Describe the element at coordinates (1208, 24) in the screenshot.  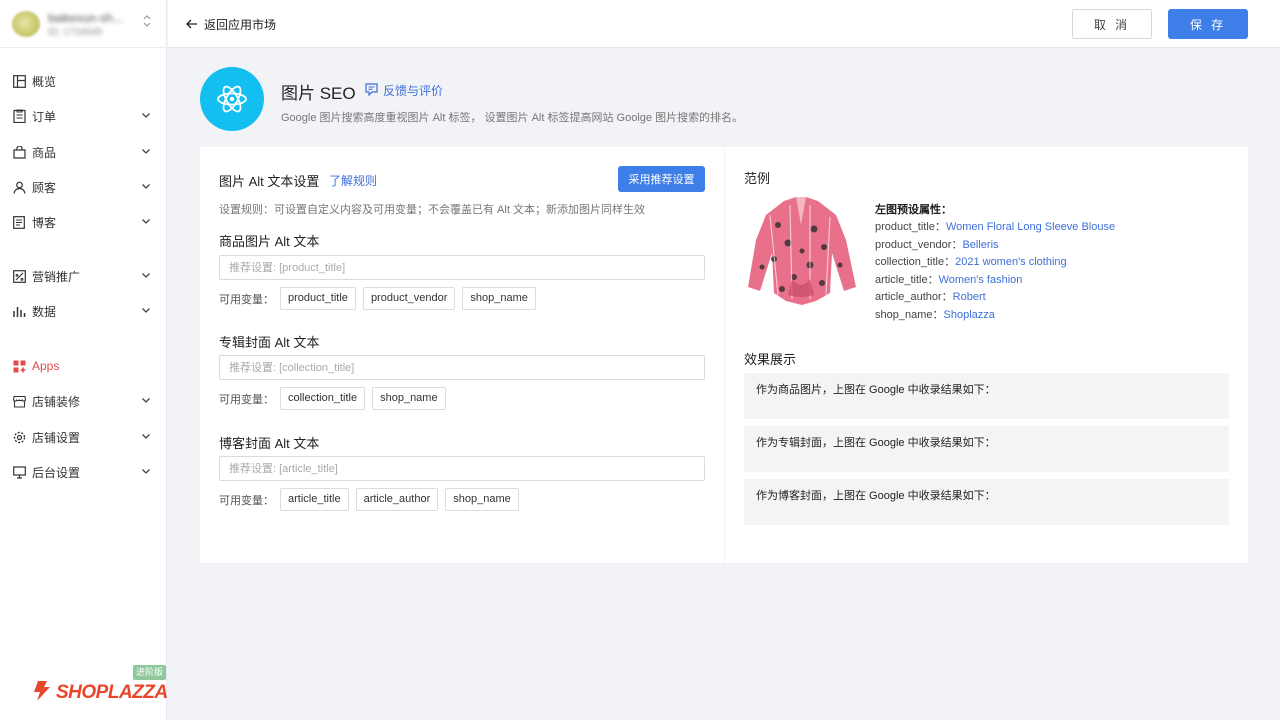
I see `save-button: 保 存` at that location.